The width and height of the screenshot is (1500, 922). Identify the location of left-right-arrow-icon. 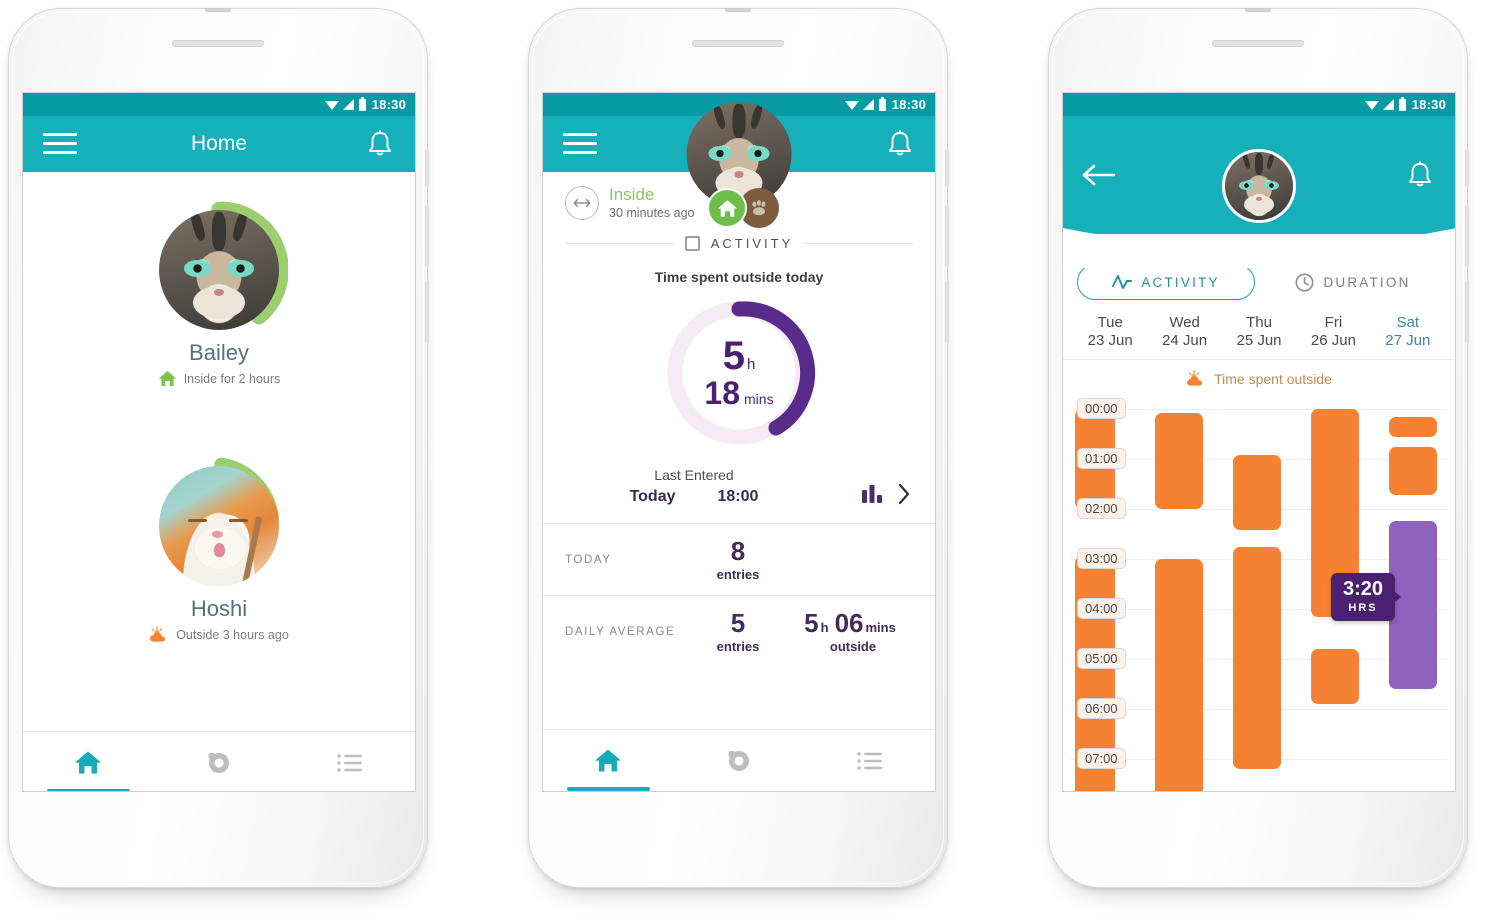
(582, 203).